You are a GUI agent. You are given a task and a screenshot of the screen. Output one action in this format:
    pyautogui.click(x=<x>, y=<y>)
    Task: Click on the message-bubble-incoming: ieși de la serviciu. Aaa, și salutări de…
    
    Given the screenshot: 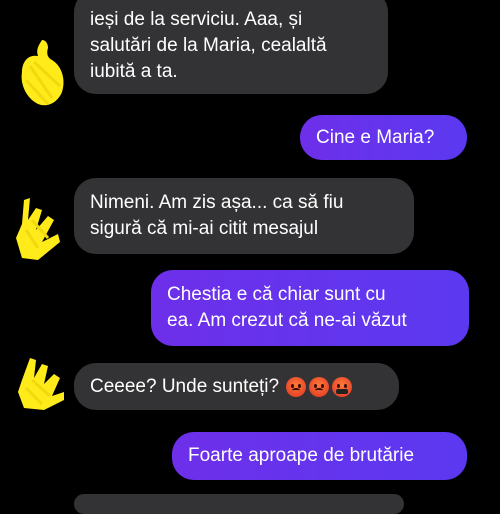 What is the action you would take?
    pyautogui.click(x=231, y=47)
    